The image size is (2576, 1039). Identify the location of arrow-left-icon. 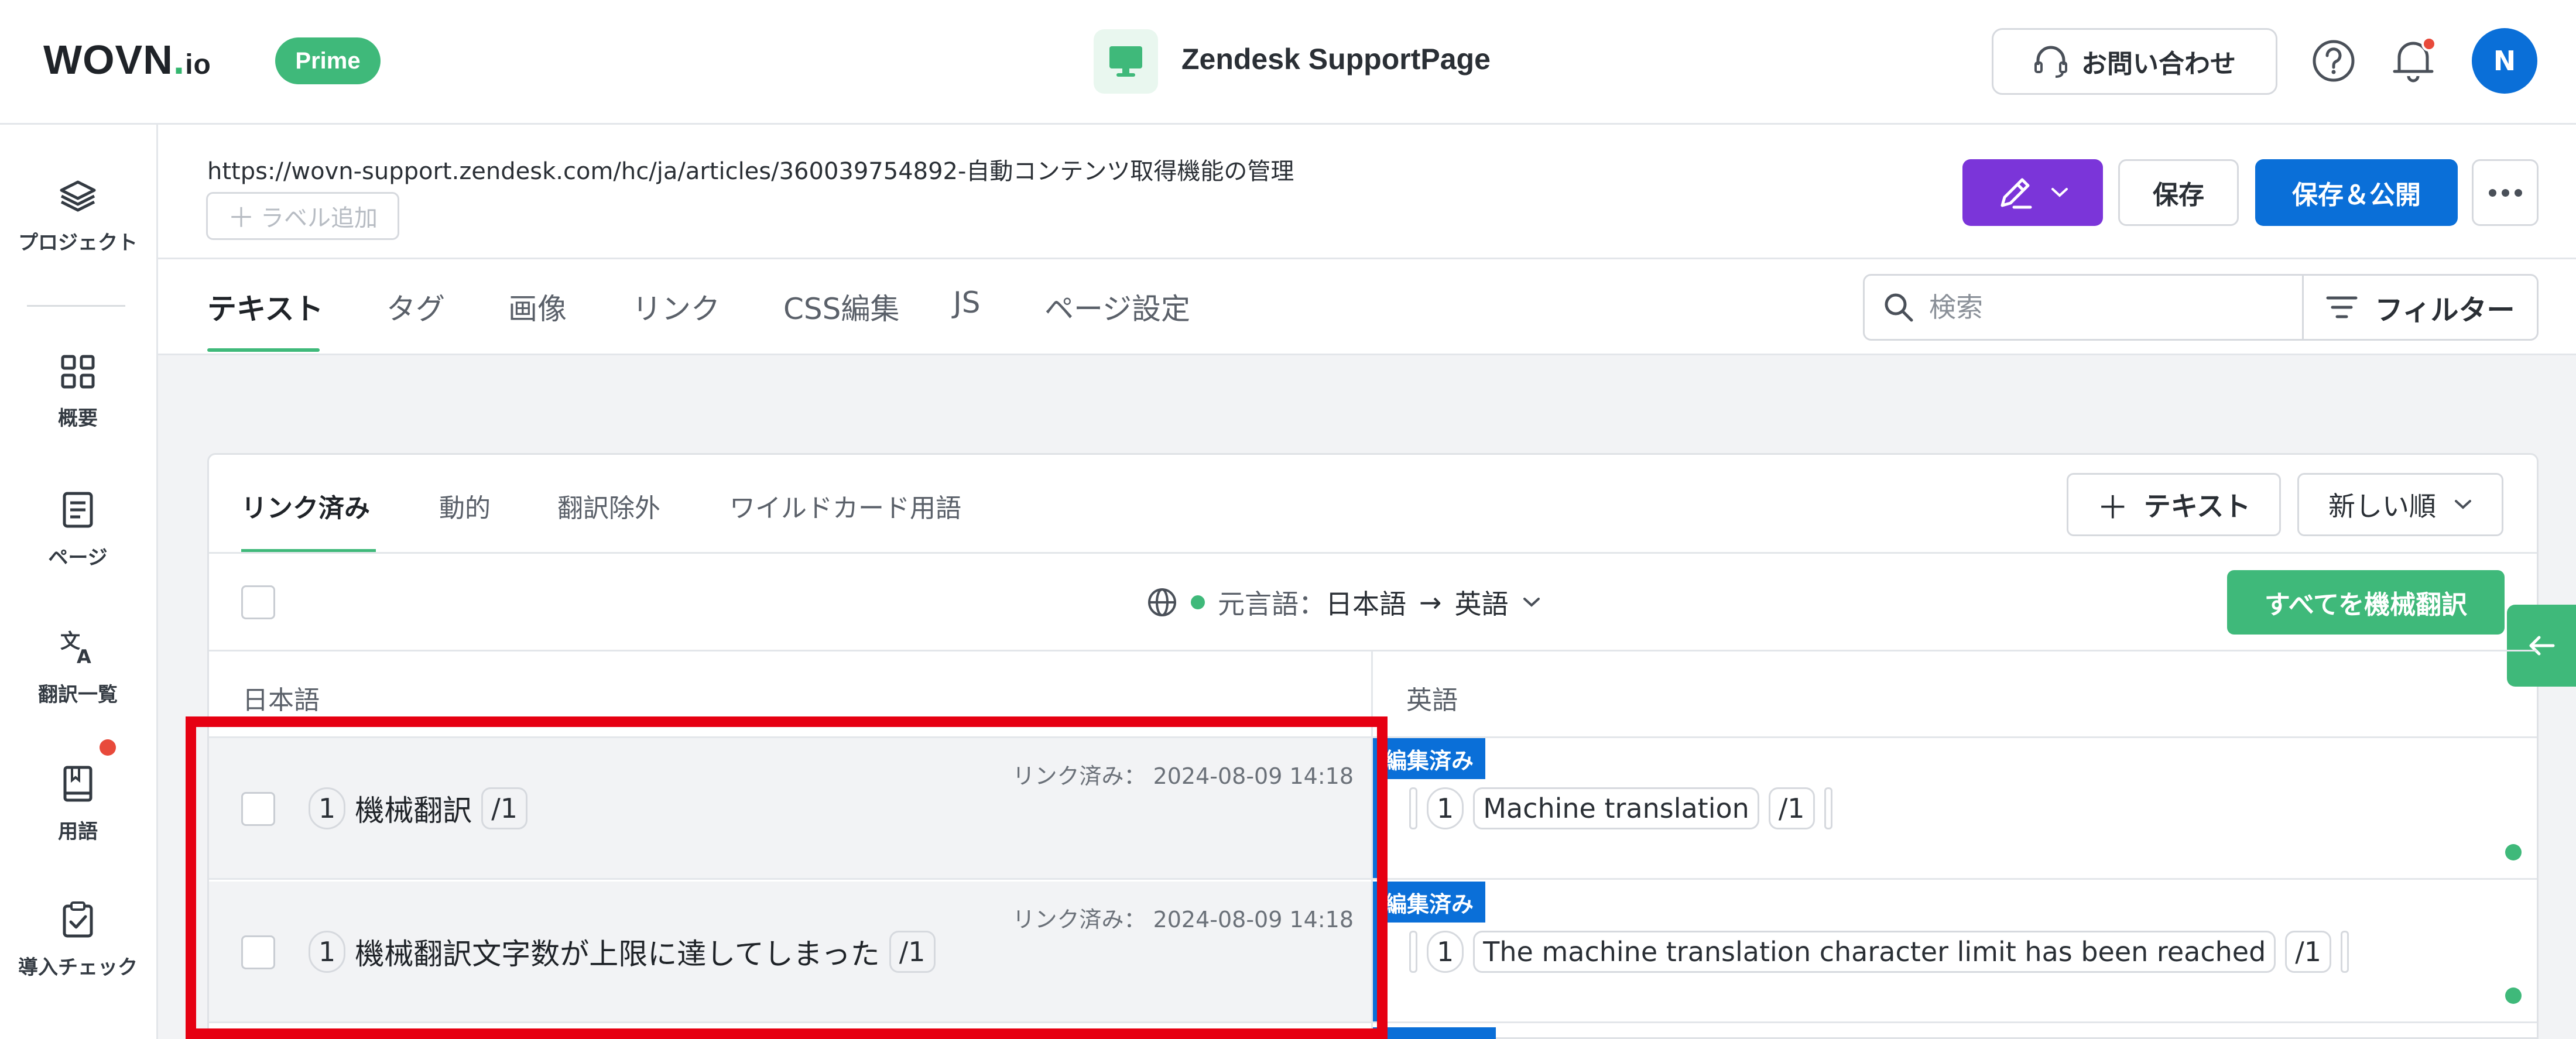
(2542, 646).